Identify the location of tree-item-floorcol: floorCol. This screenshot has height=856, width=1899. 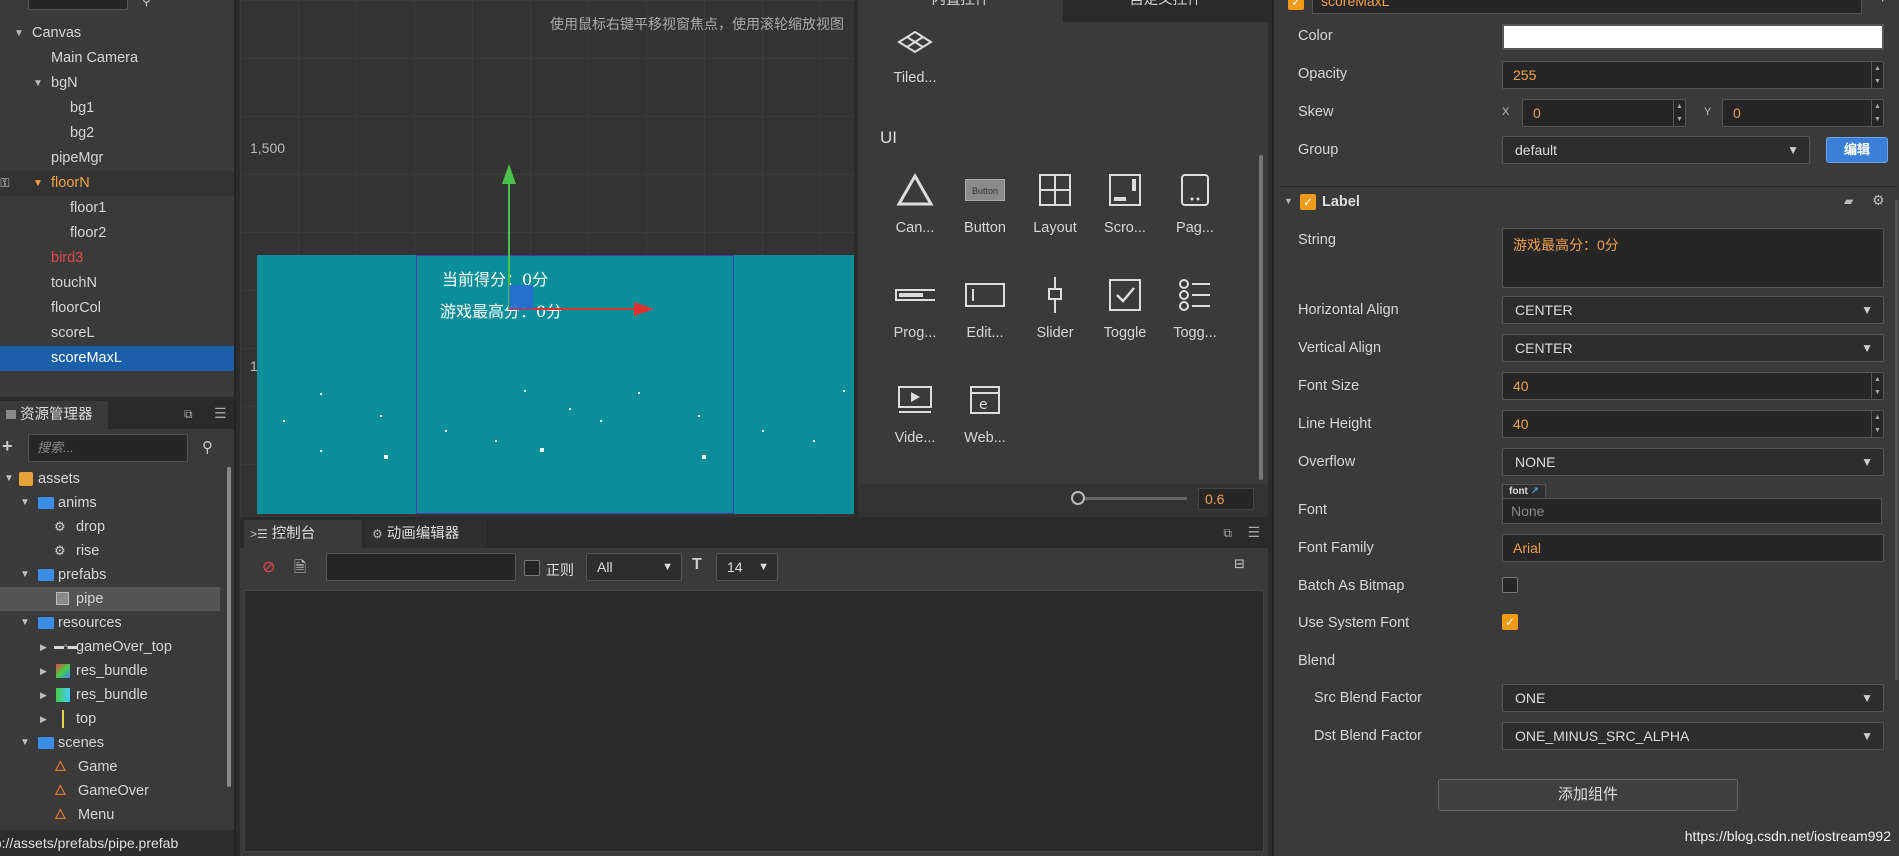
(117, 308).